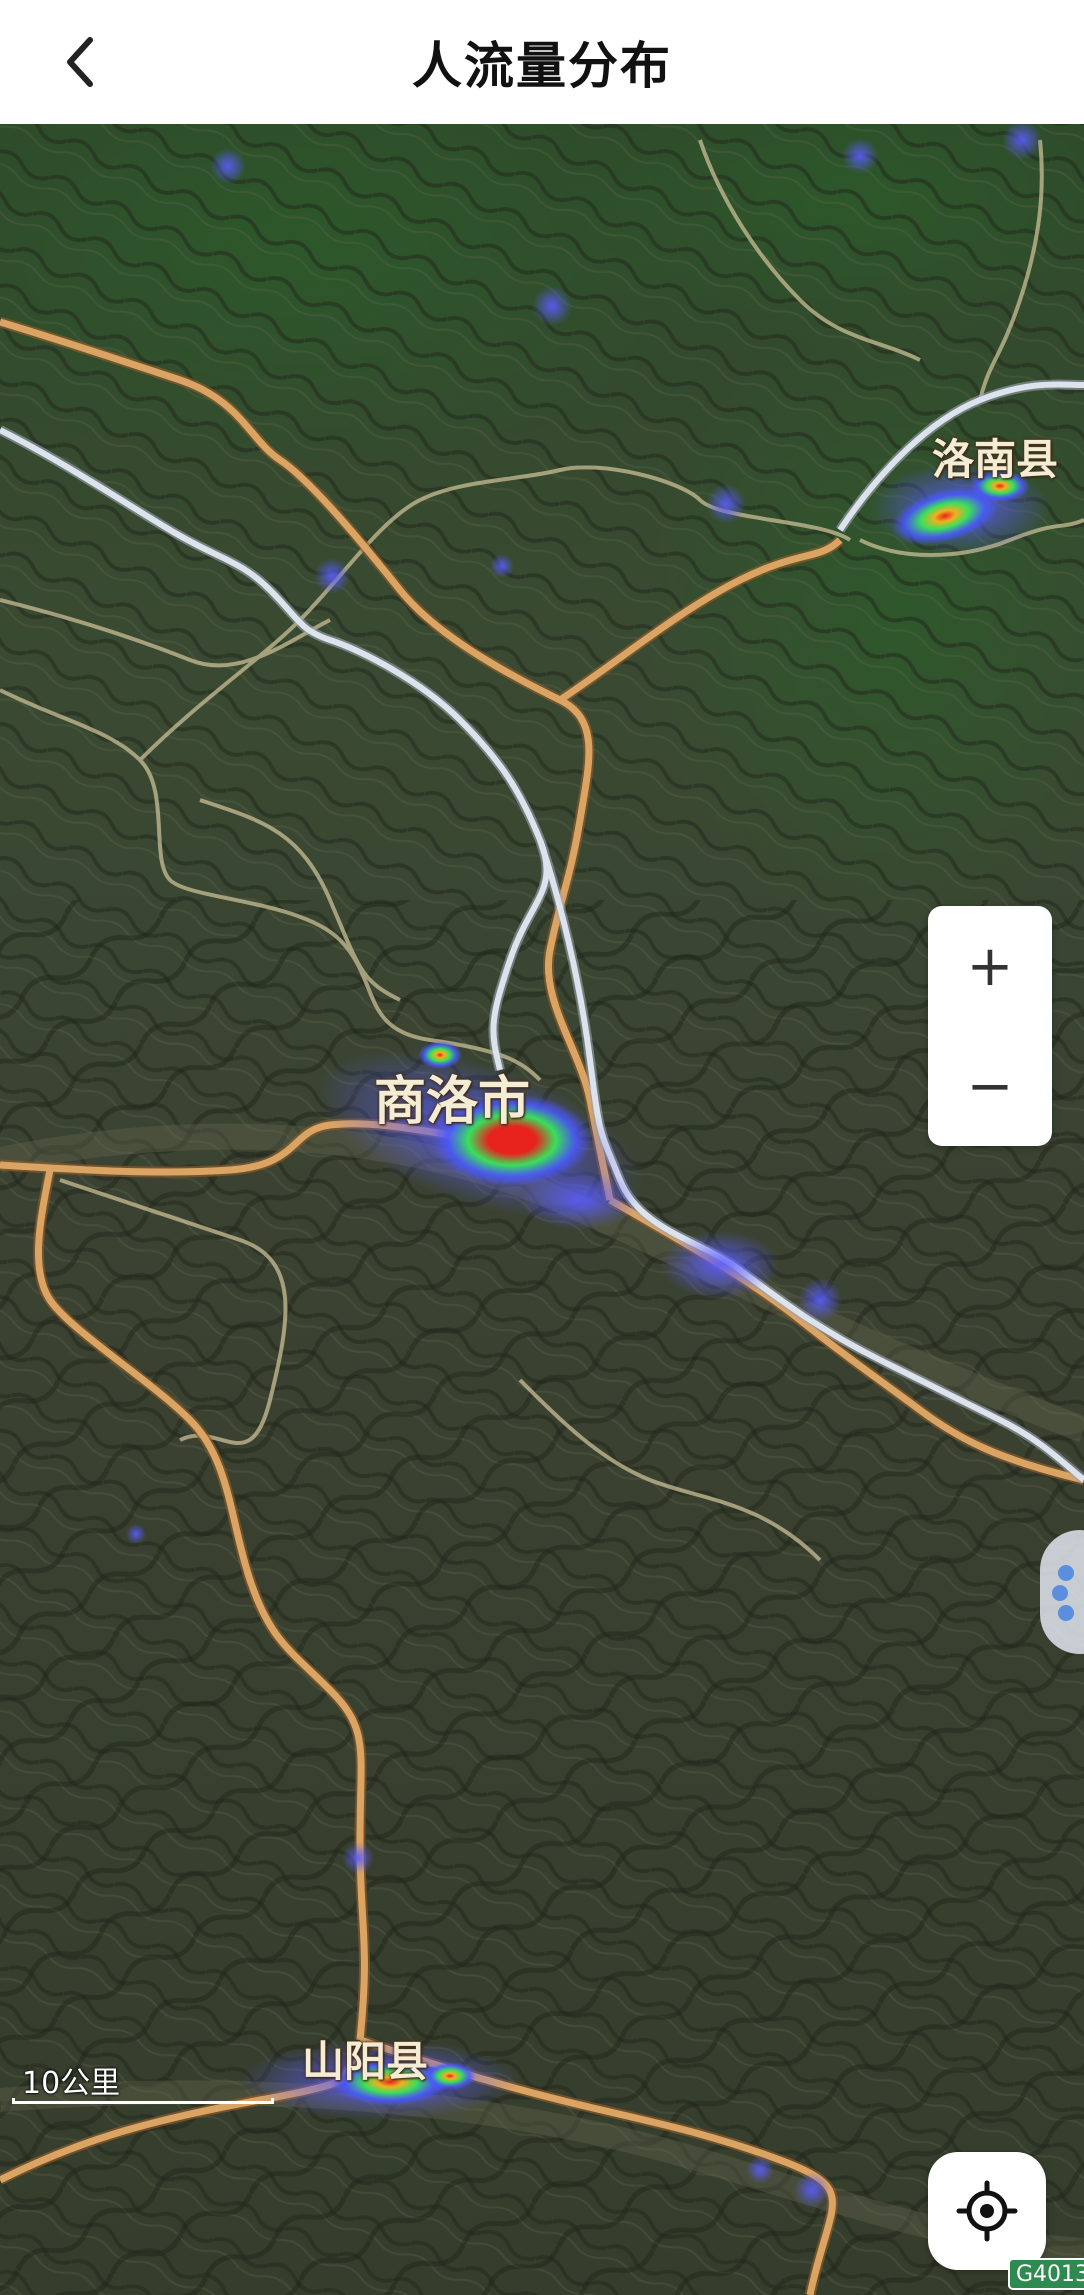 The height and width of the screenshot is (2295, 1084). I want to click on zoom-in-button: +, so click(990, 966).